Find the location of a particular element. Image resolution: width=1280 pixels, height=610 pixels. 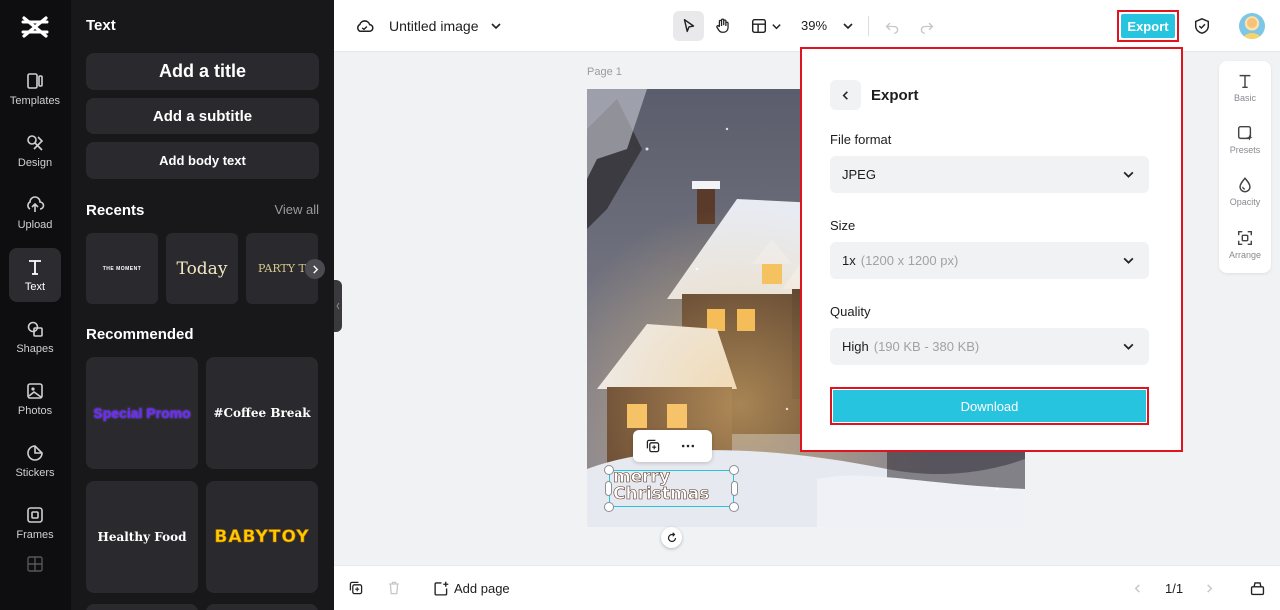

recommended-card-label: #Coffee Break is located at coordinates (262, 413).